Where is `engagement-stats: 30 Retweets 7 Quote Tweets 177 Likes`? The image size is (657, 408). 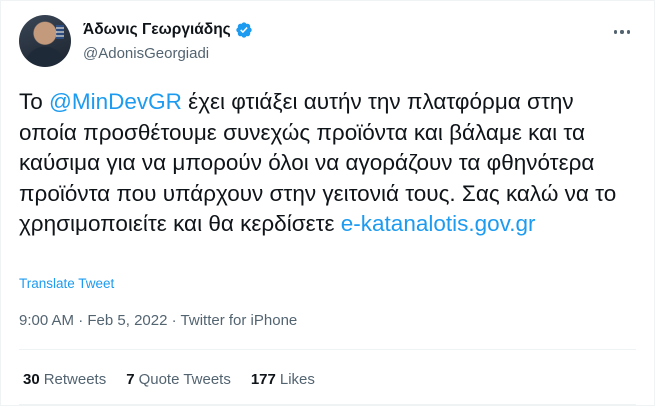
engagement-stats: 30 Retweets 7 Quote Tweets 177 Likes is located at coordinates (169, 379).